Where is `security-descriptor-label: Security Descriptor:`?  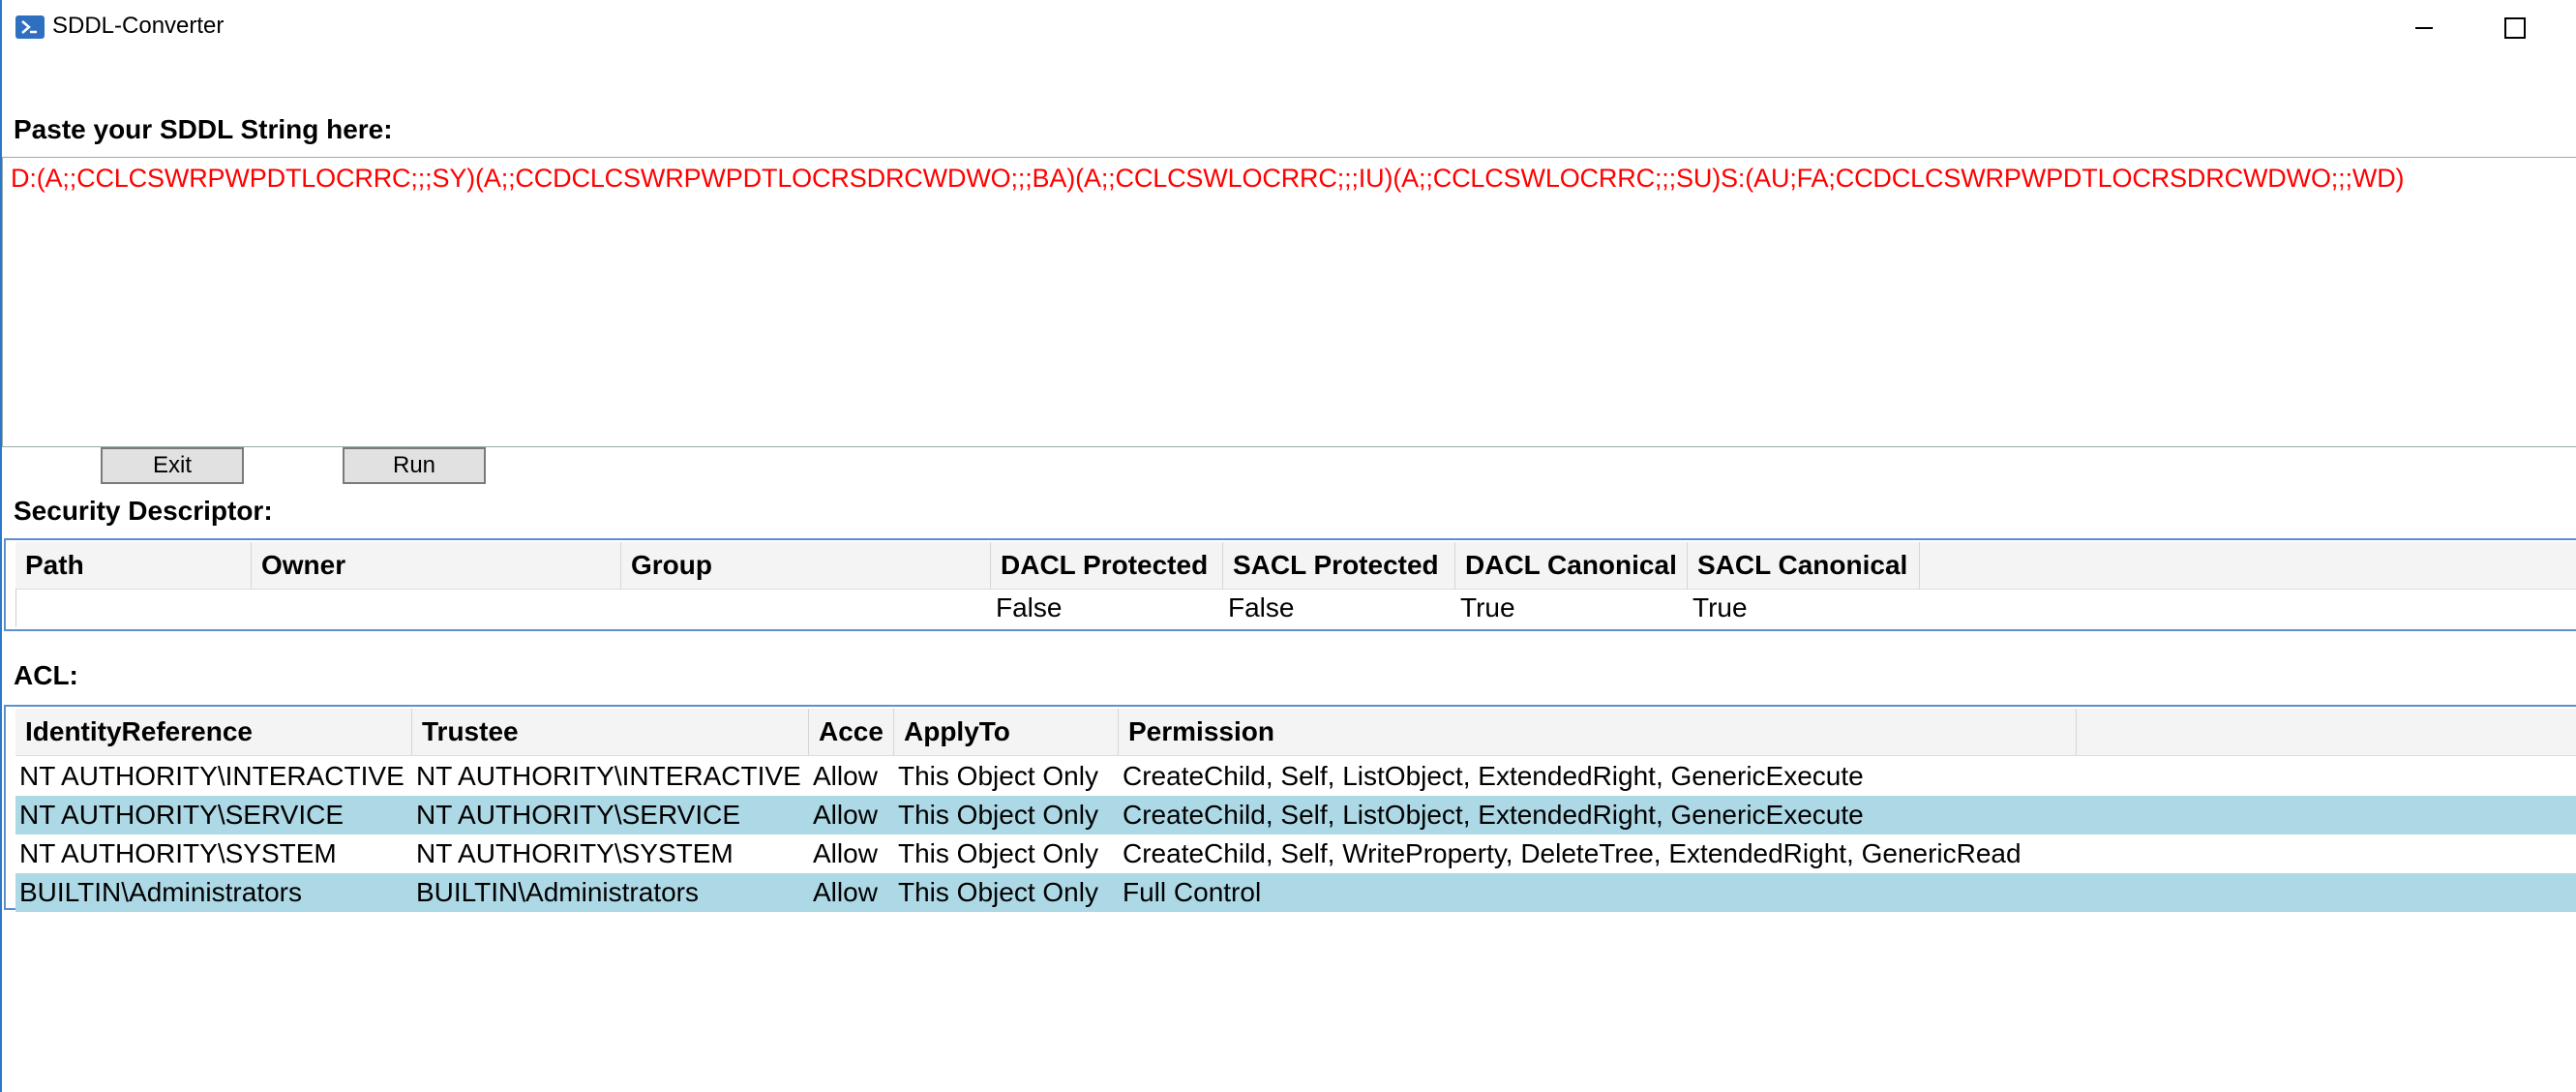 security-descriptor-label: Security Descriptor: is located at coordinates (143, 511).